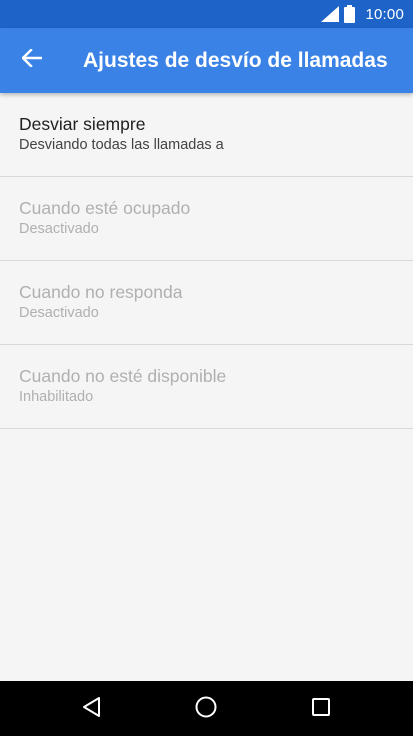  Describe the element at coordinates (206, 303) in the screenshot. I see `setting-when-unanswered: Cuando no responda Desactivado` at that location.